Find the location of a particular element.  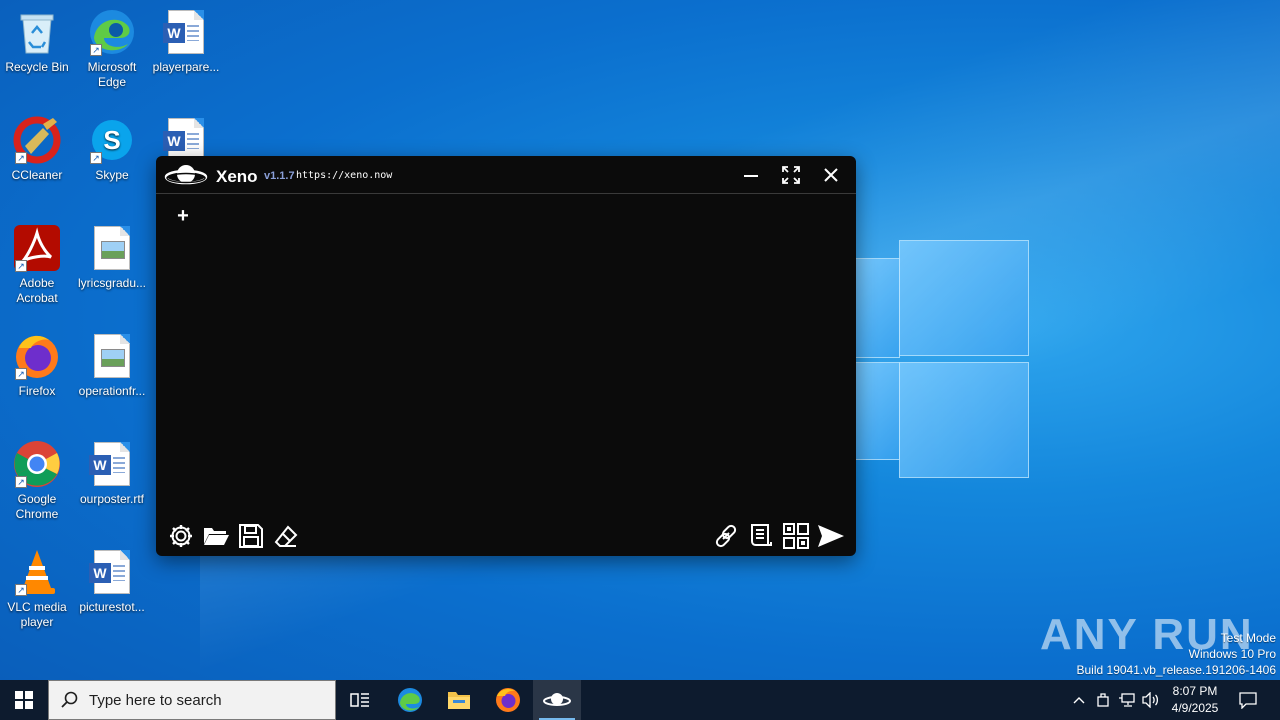

clients-button is located at coordinates (796, 536).